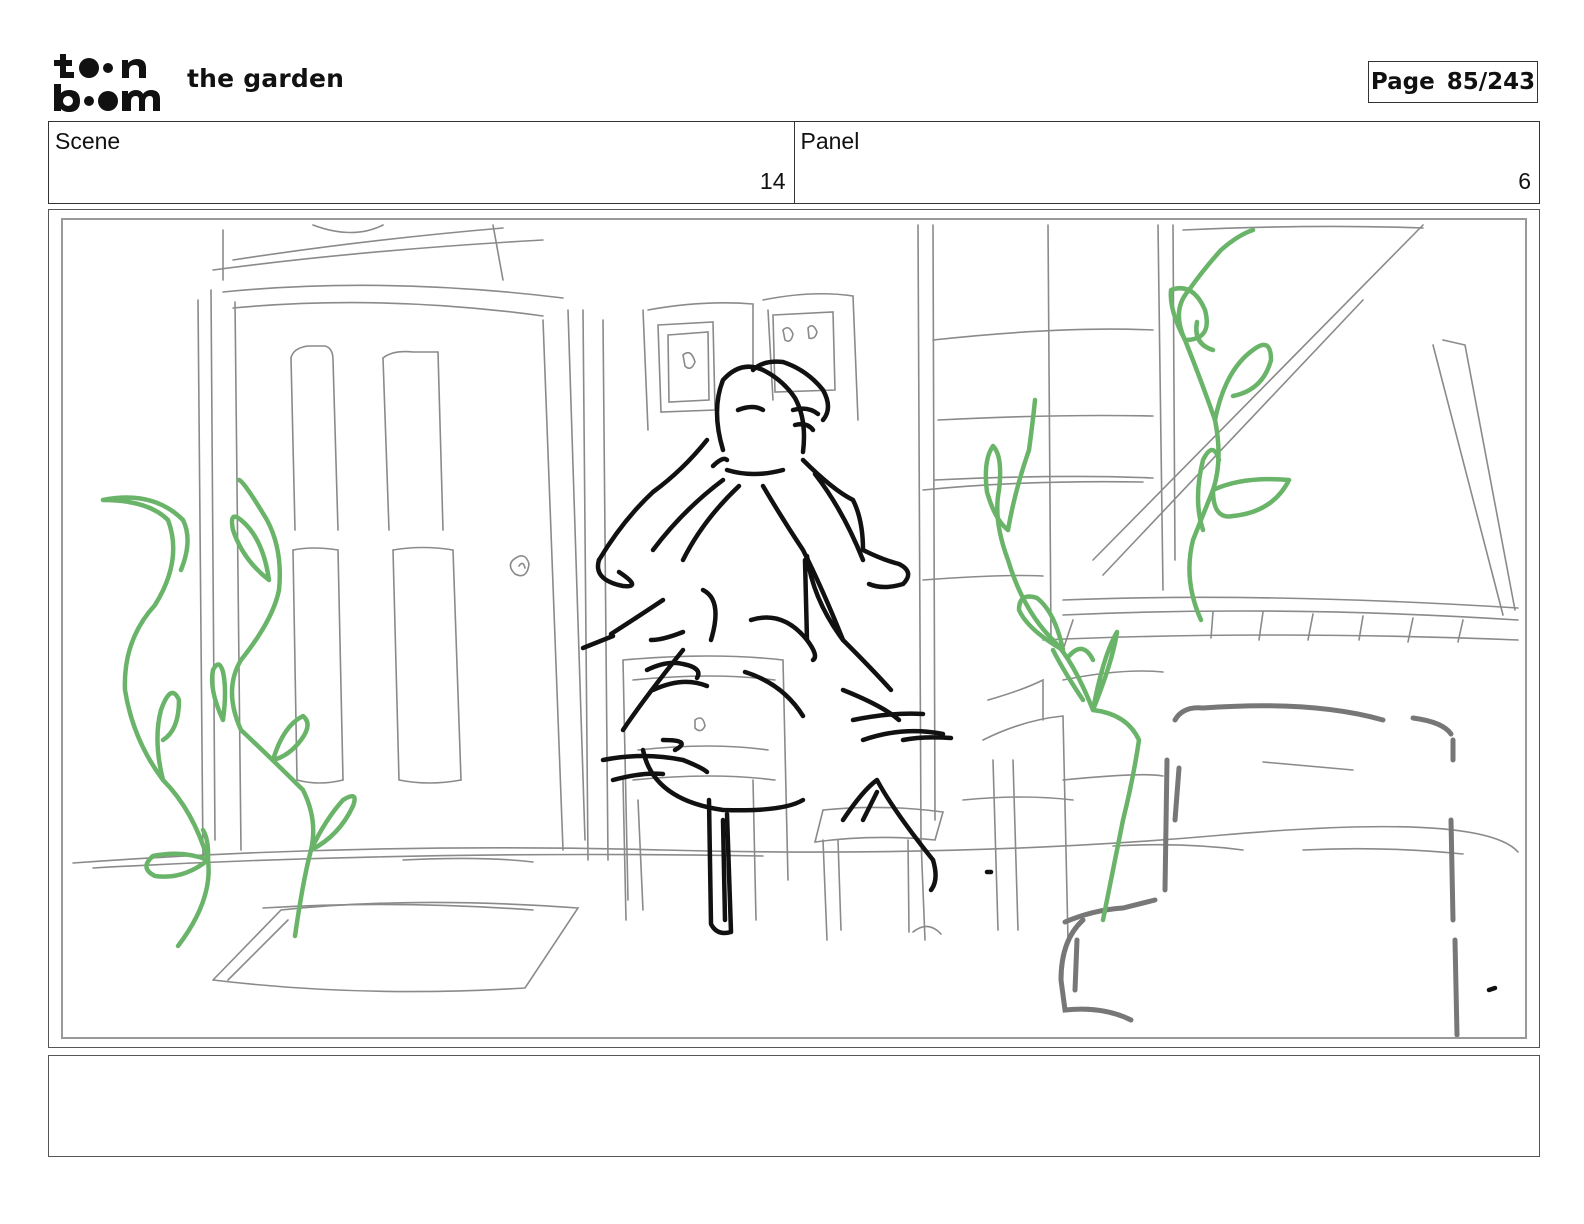 This screenshot has width=1584, height=1224. I want to click on panel-label: Panel, so click(830, 141).